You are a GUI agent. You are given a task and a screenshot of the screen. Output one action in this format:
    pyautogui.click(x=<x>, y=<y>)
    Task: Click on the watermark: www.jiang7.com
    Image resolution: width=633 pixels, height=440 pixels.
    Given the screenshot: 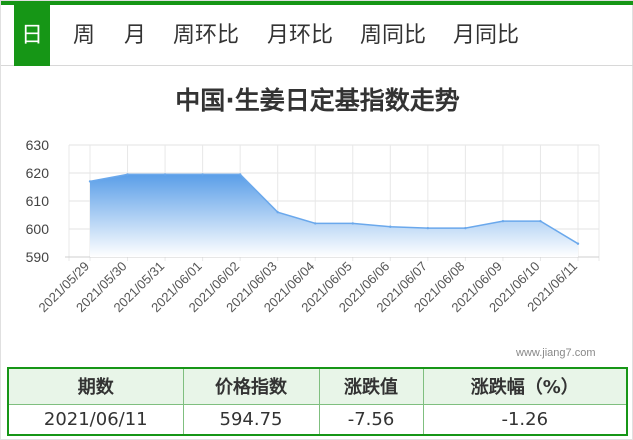 What is the action you would take?
    pyautogui.click(x=556, y=353)
    